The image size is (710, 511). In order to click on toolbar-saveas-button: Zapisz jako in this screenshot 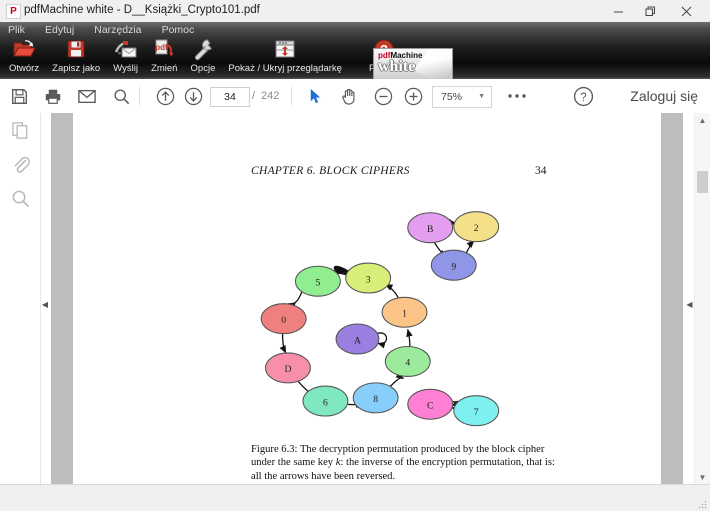, I will do `click(76, 55)`.